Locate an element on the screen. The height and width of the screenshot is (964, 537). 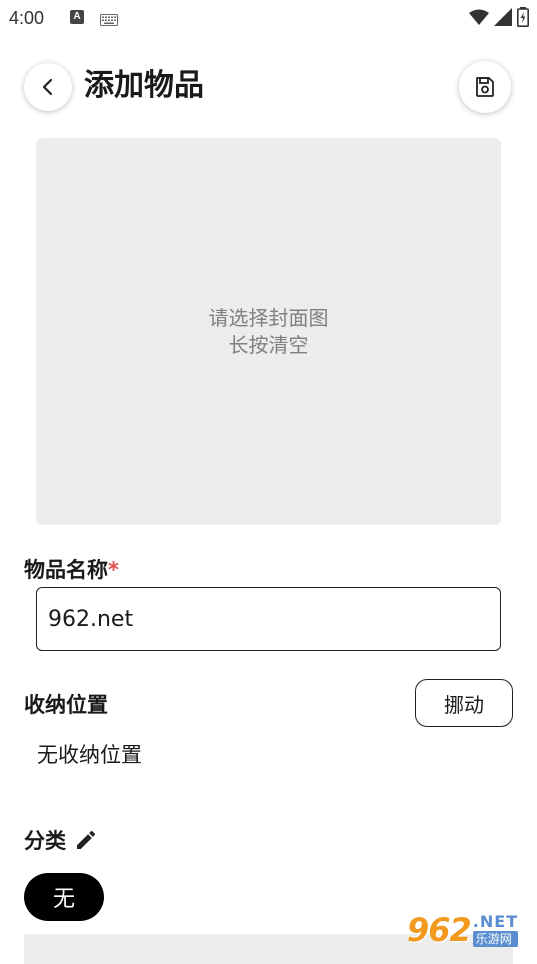
status-icons is located at coordinates (499, 17).